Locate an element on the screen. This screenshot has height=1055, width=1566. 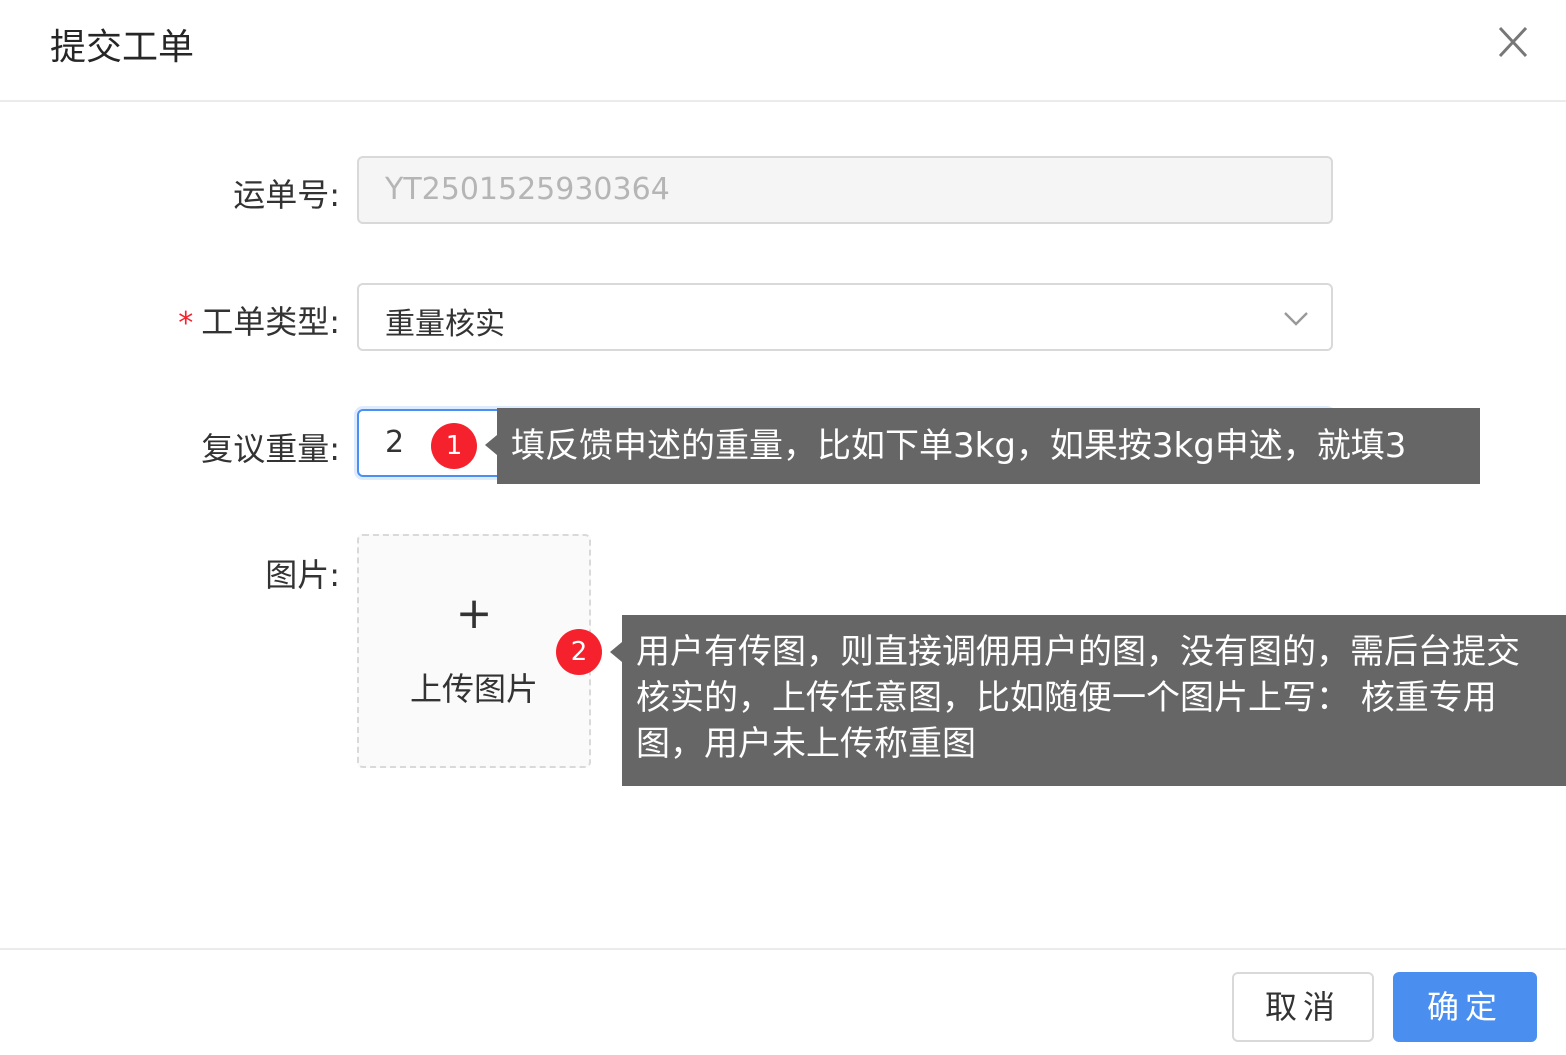
annotation-tooltip-1: 填反馈申述的重量，比如下单3kg，如果按3kg申述，就填3 is located at coordinates (982, 446).